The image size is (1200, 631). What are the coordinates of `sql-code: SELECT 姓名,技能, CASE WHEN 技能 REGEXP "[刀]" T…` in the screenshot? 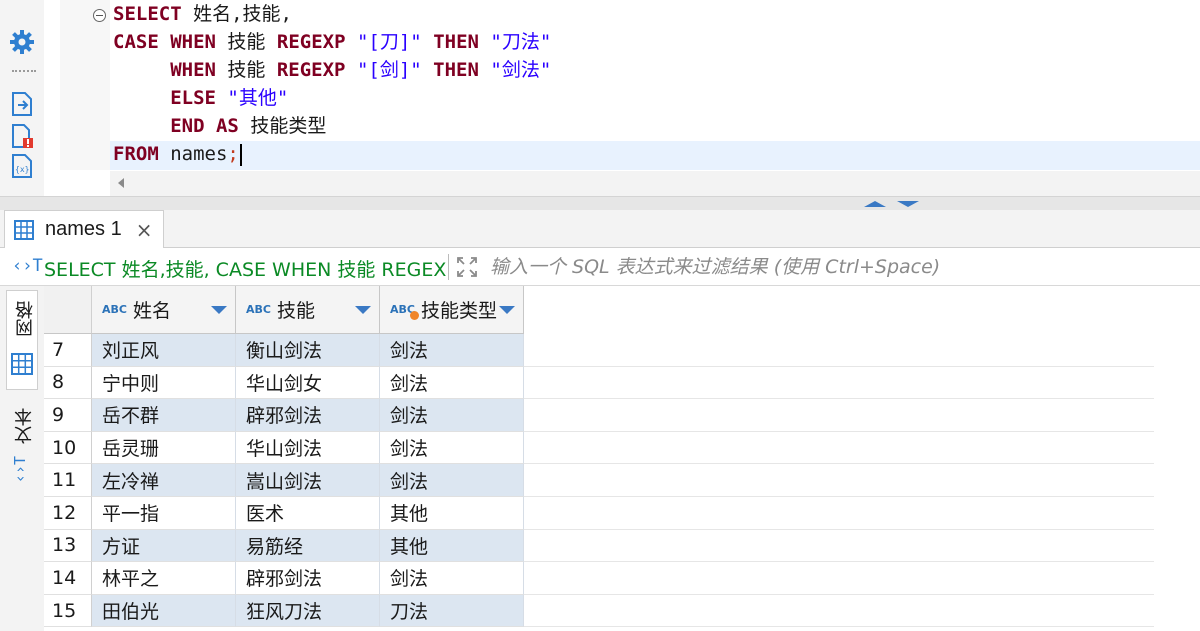 It's located at (332, 84).